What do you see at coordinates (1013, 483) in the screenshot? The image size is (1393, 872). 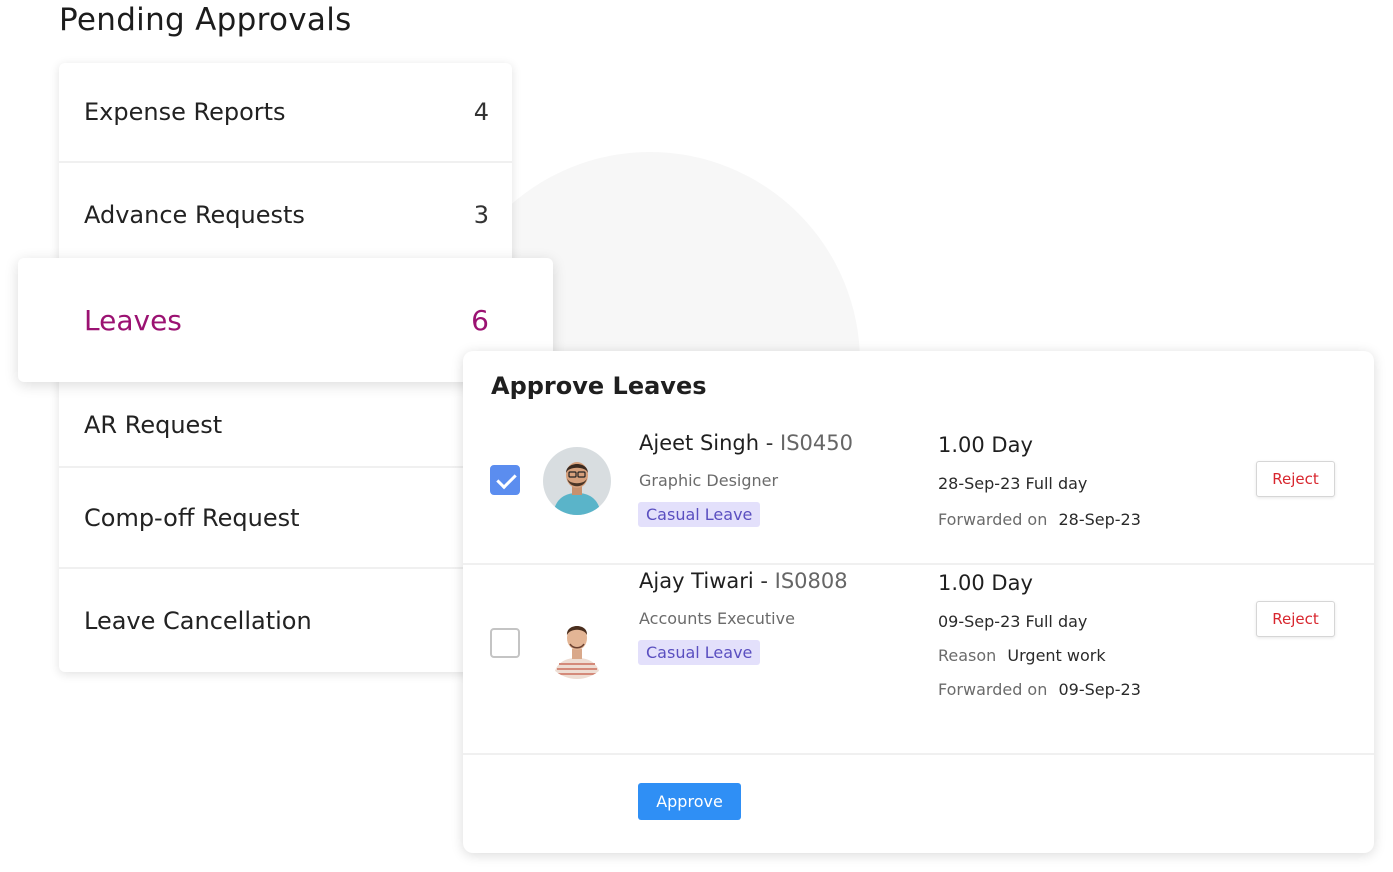 I see `leave-date: 28-Sep-23 Full day` at bounding box center [1013, 483].